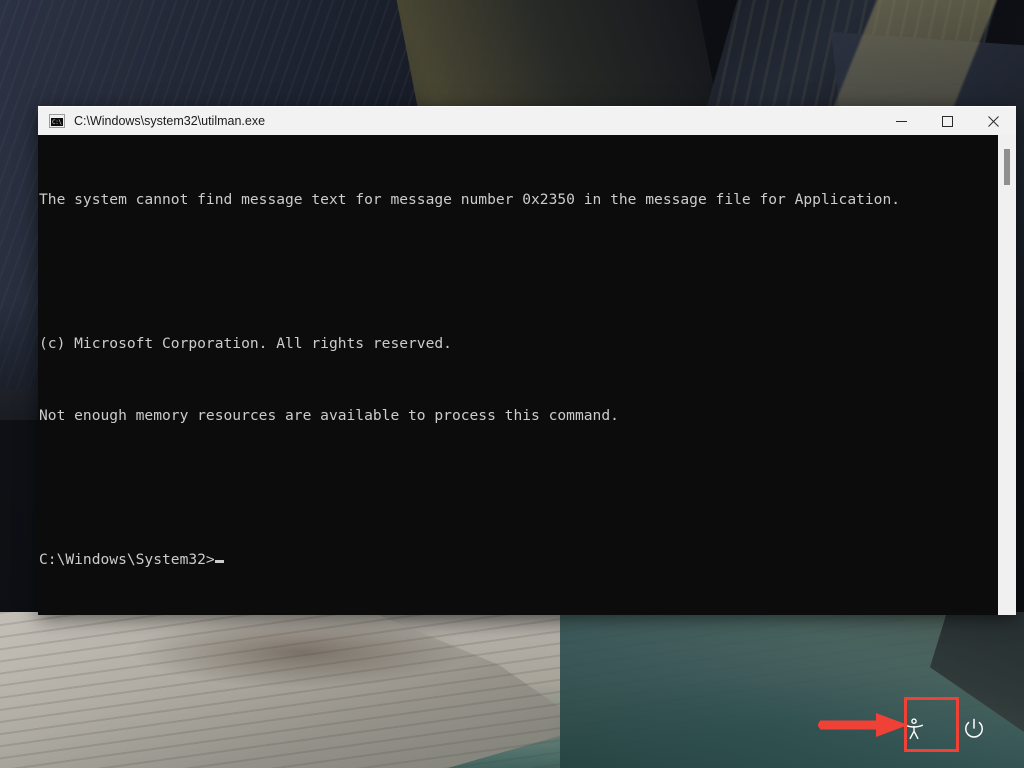  What do you see at coordinates (1007, 167) in the screenshot?
I see `scrollbar-thumb` at bounding box center [1007, 167].